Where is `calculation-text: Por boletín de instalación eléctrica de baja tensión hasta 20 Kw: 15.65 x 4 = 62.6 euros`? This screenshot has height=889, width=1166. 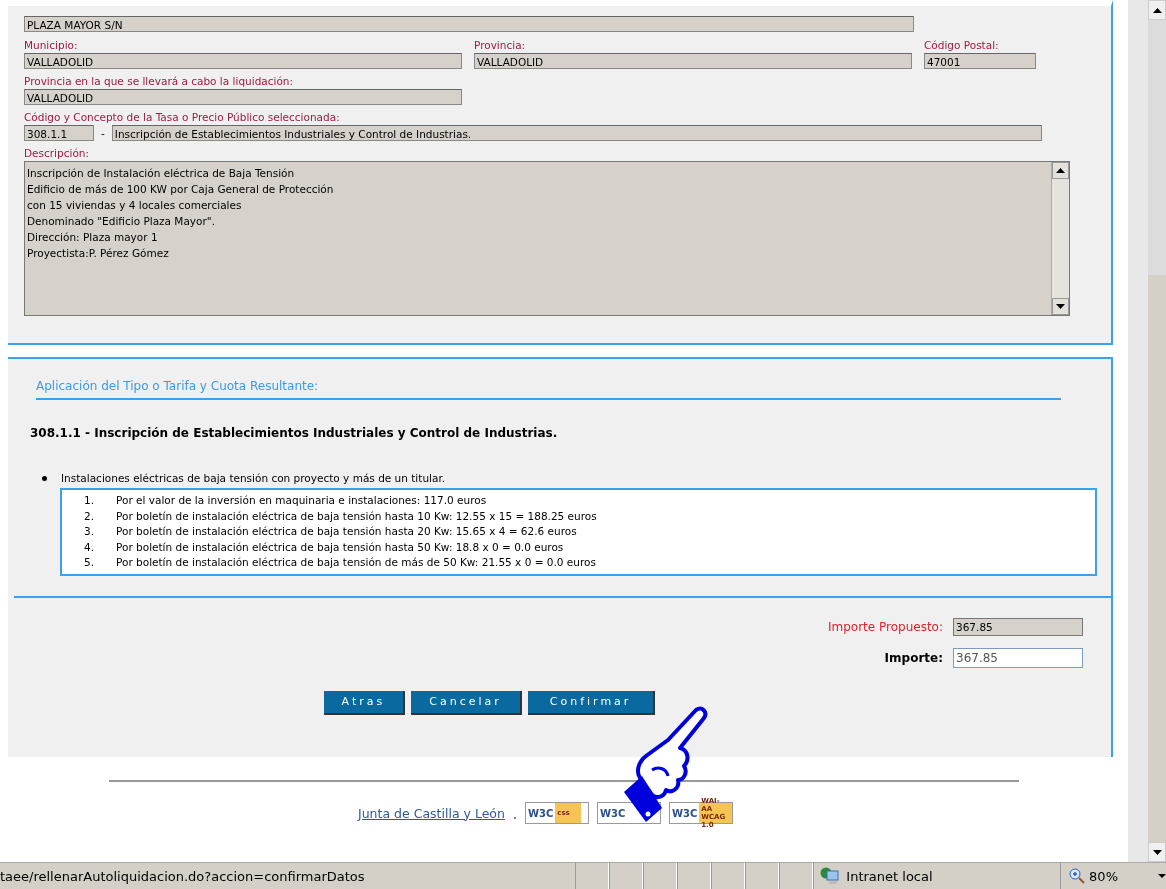
calculation-text: Por boletín de instalación eléctrica de baja tensión hasta 20 Kw: 15.65 x 4 = 62.6 euros is located at coordinates (346, 531).